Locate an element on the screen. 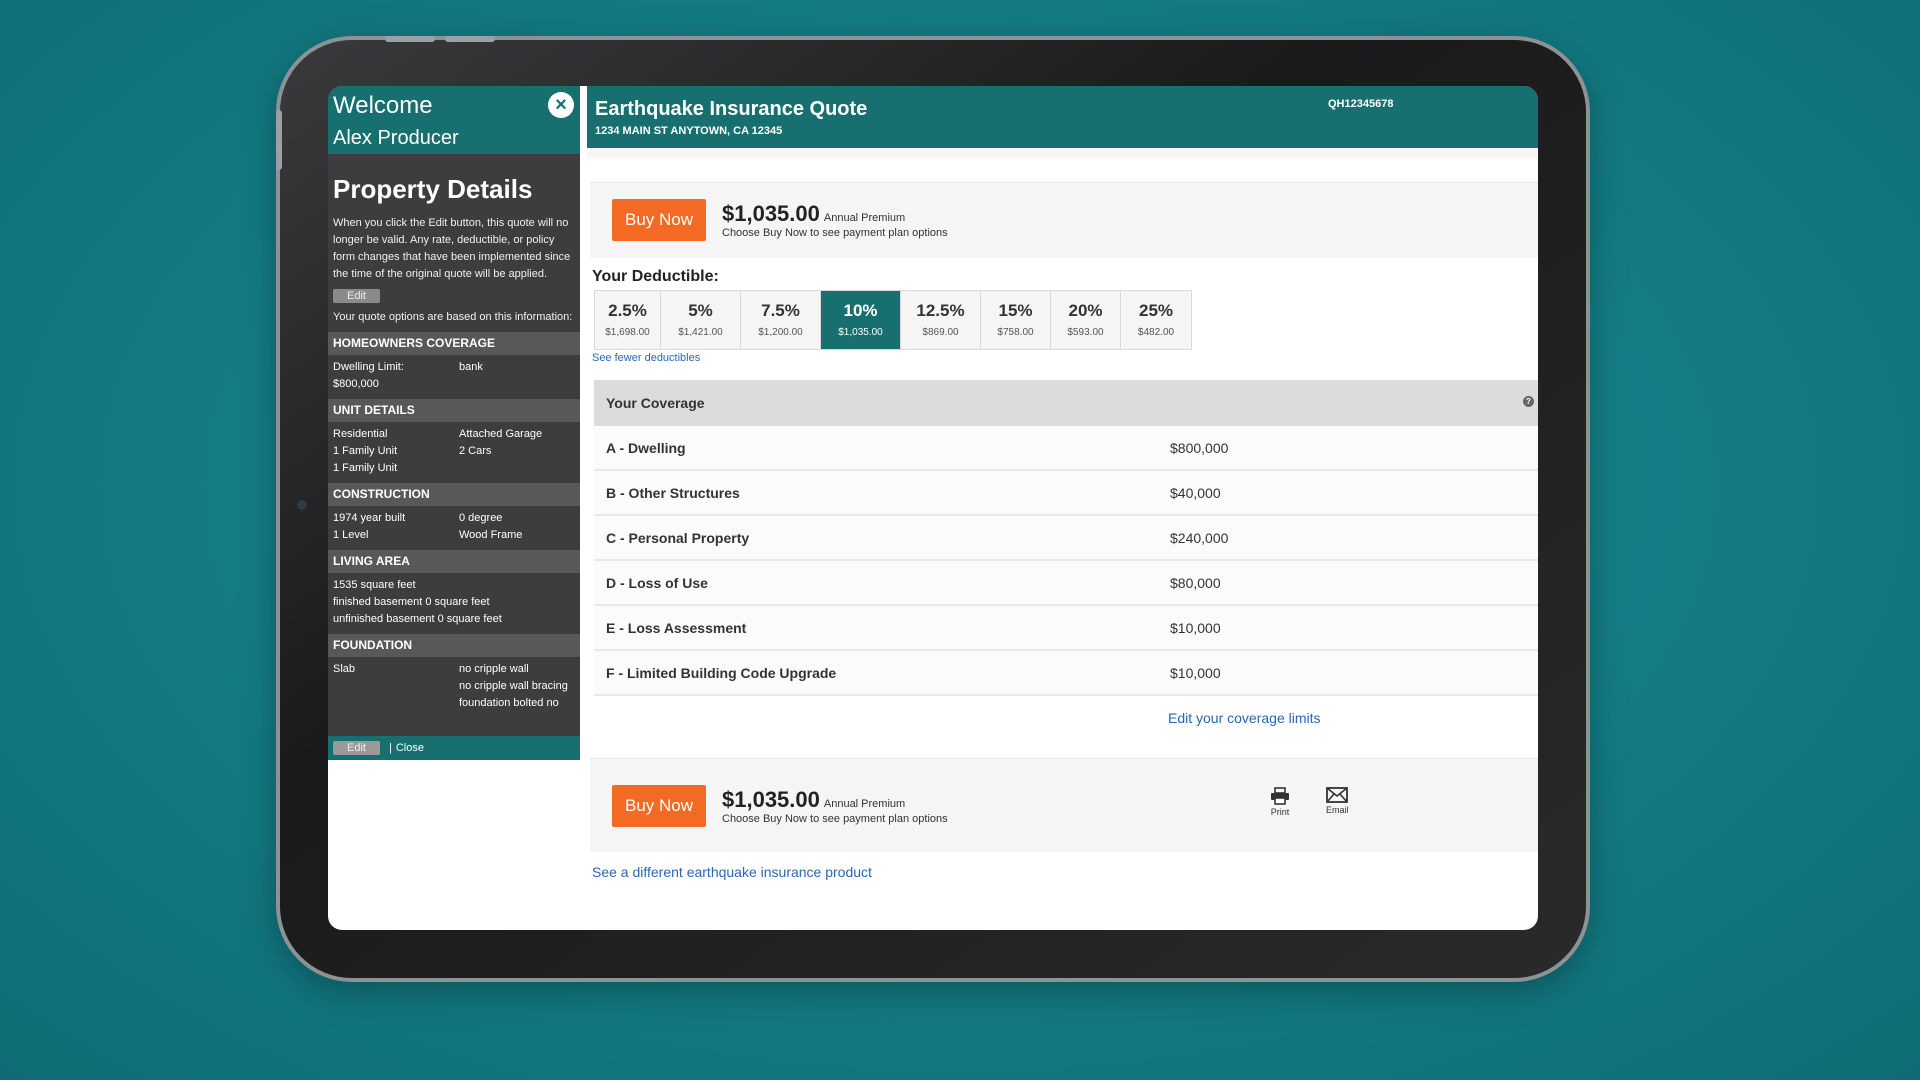 The height and width of the screenshot is (1080, 1920). quote-id: QH12345678 is located at coordinates (1361, 104).